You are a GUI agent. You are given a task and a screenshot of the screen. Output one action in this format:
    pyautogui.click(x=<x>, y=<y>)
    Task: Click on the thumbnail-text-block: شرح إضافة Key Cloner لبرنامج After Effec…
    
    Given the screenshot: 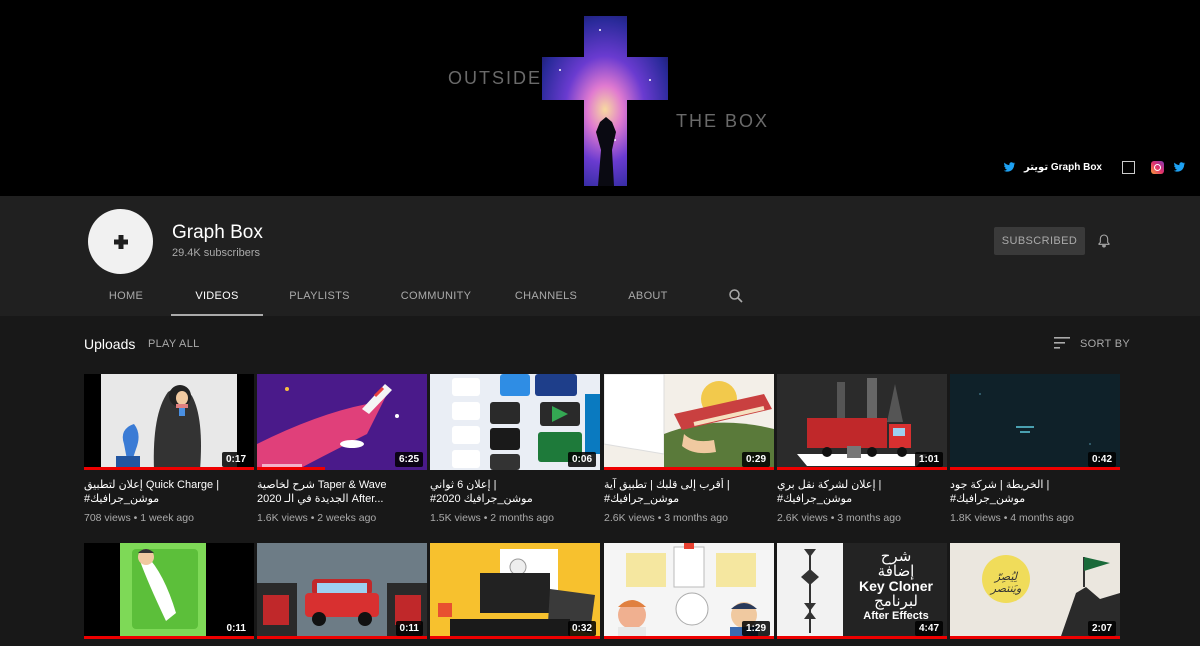 What is the action you would take?
    pyautogui.click(x=896, y=586)
    